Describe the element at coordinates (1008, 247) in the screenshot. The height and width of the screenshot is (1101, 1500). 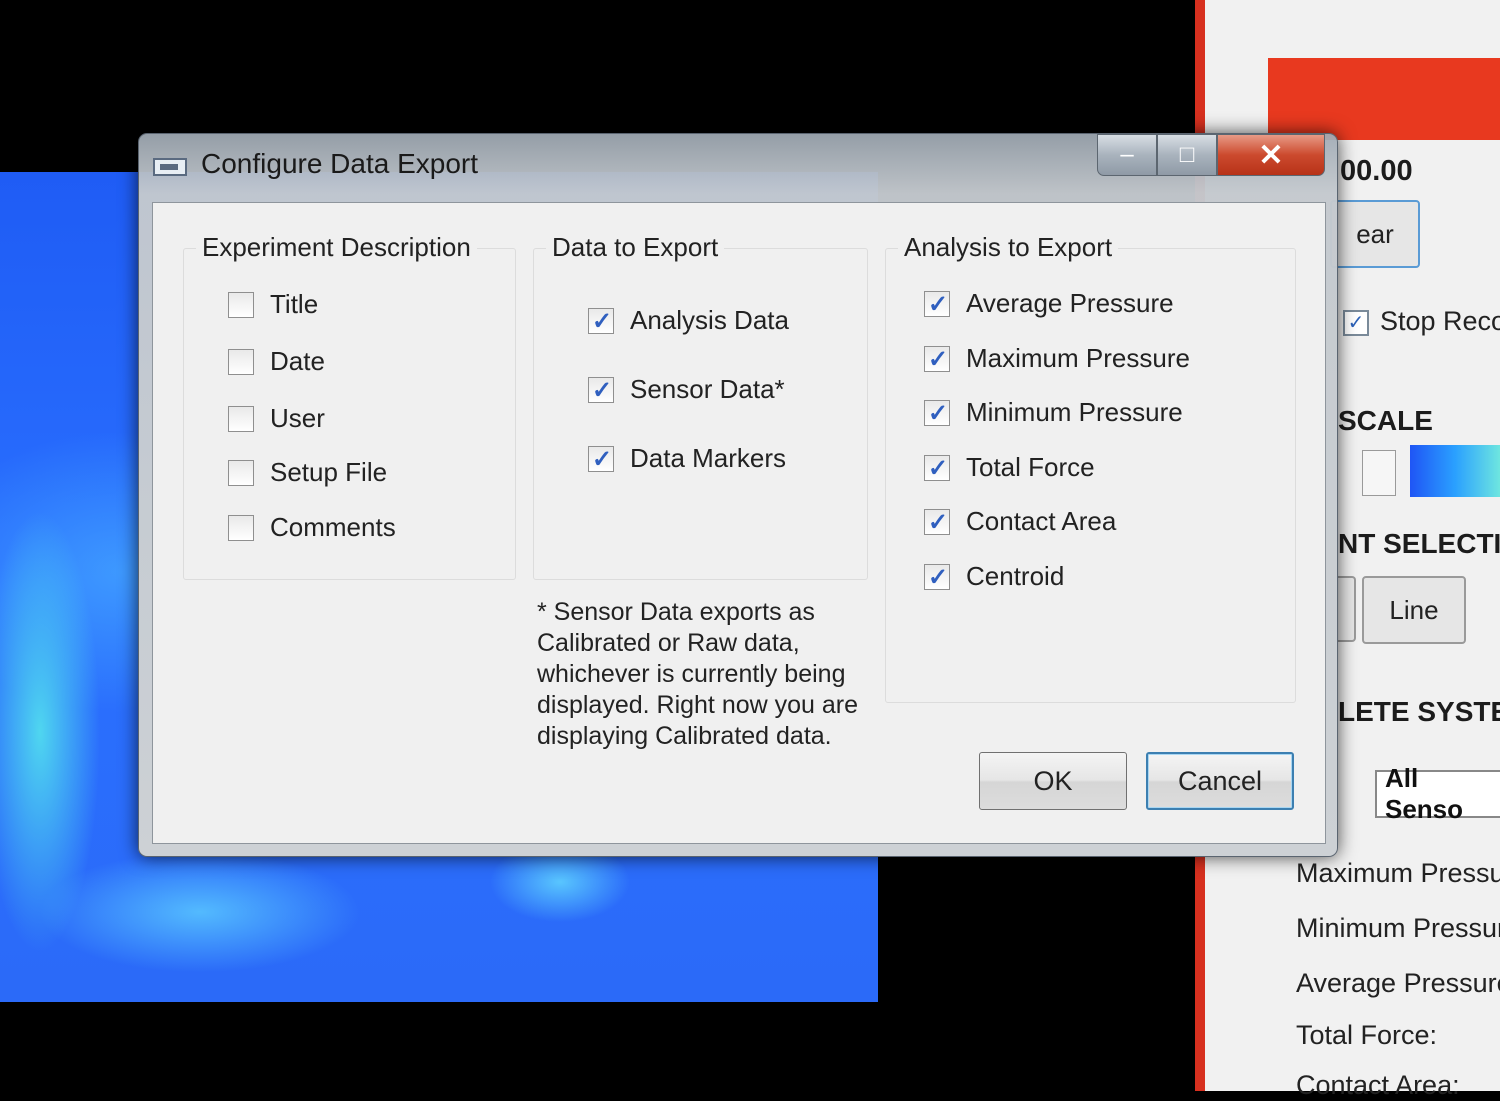
I see `analysis-to-export-title: Analysis to Export` at that location.